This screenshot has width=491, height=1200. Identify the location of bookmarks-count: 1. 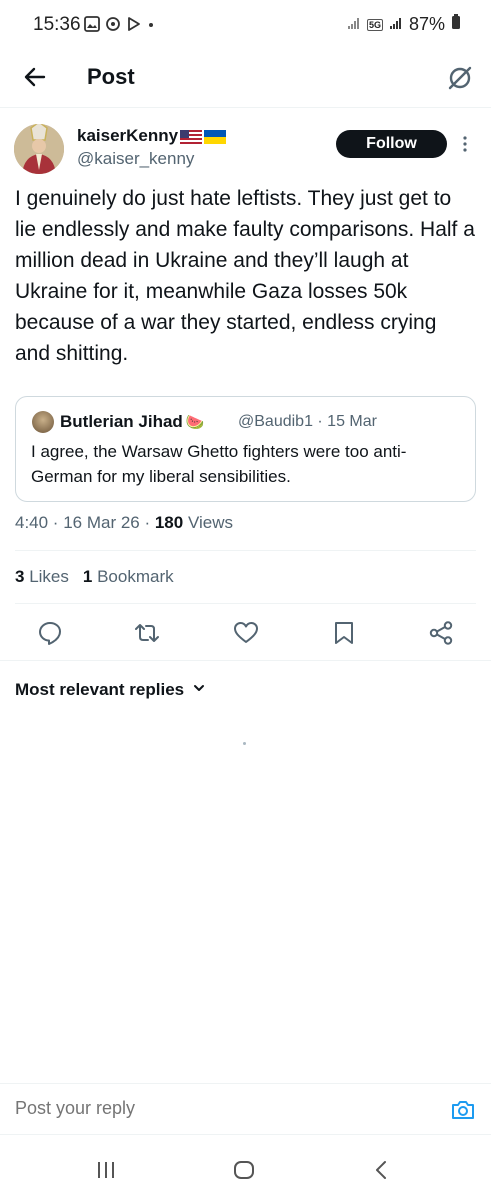
(87, 576).